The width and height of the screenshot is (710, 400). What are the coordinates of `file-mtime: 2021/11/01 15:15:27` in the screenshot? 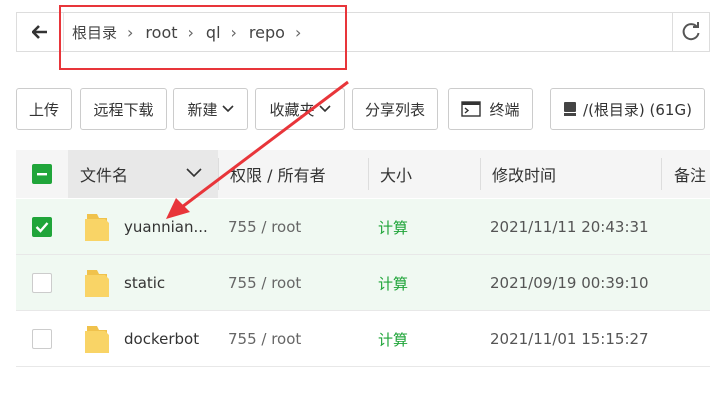 It's located at (569, 339).